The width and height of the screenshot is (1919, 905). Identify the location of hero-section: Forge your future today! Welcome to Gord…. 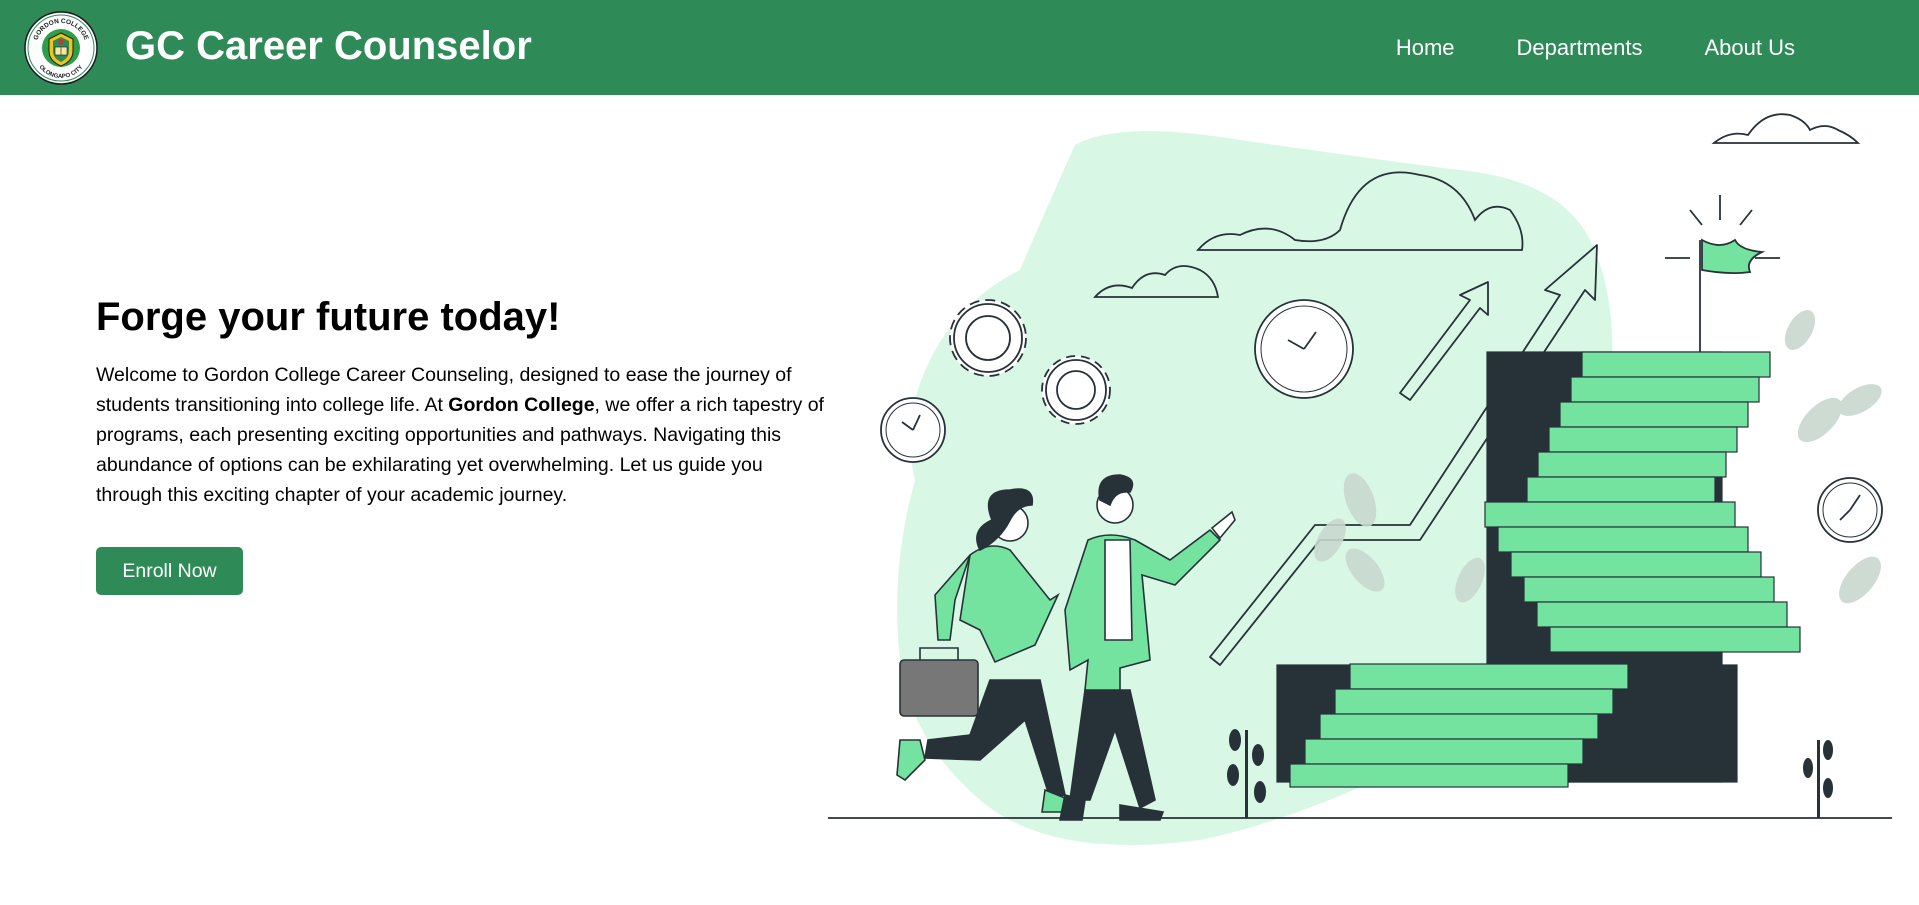
(461, 401).